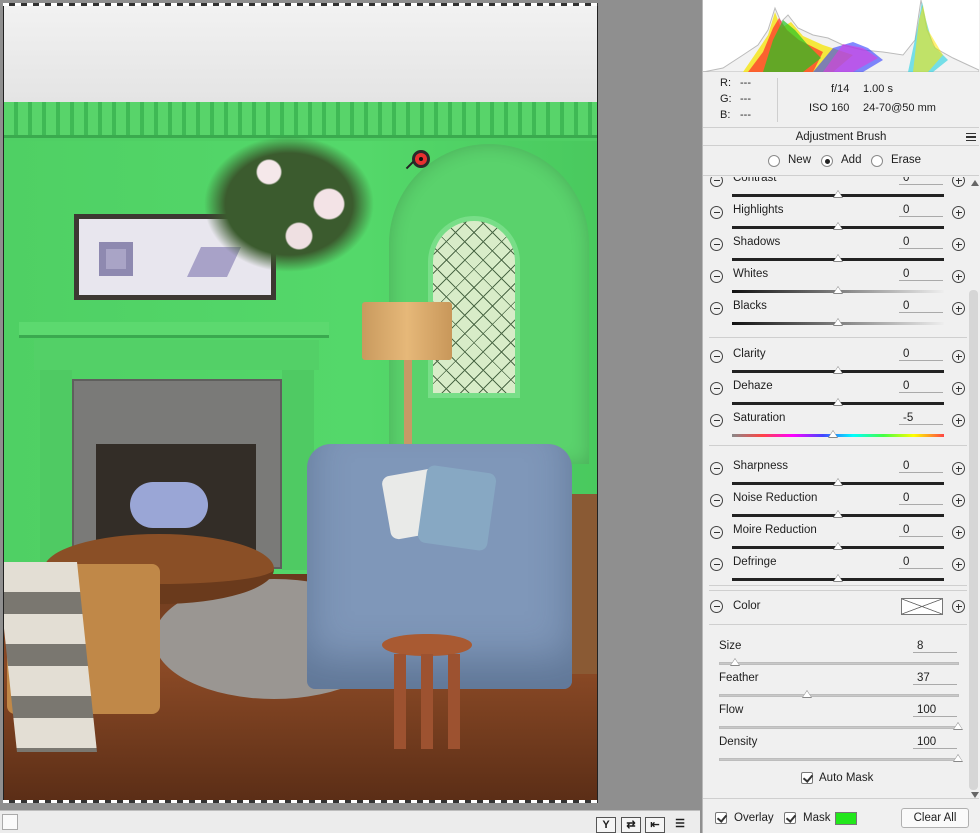 The image size is (980, 833). I want to click on auto-mask-label: Auto Mask, so click(846, 778).